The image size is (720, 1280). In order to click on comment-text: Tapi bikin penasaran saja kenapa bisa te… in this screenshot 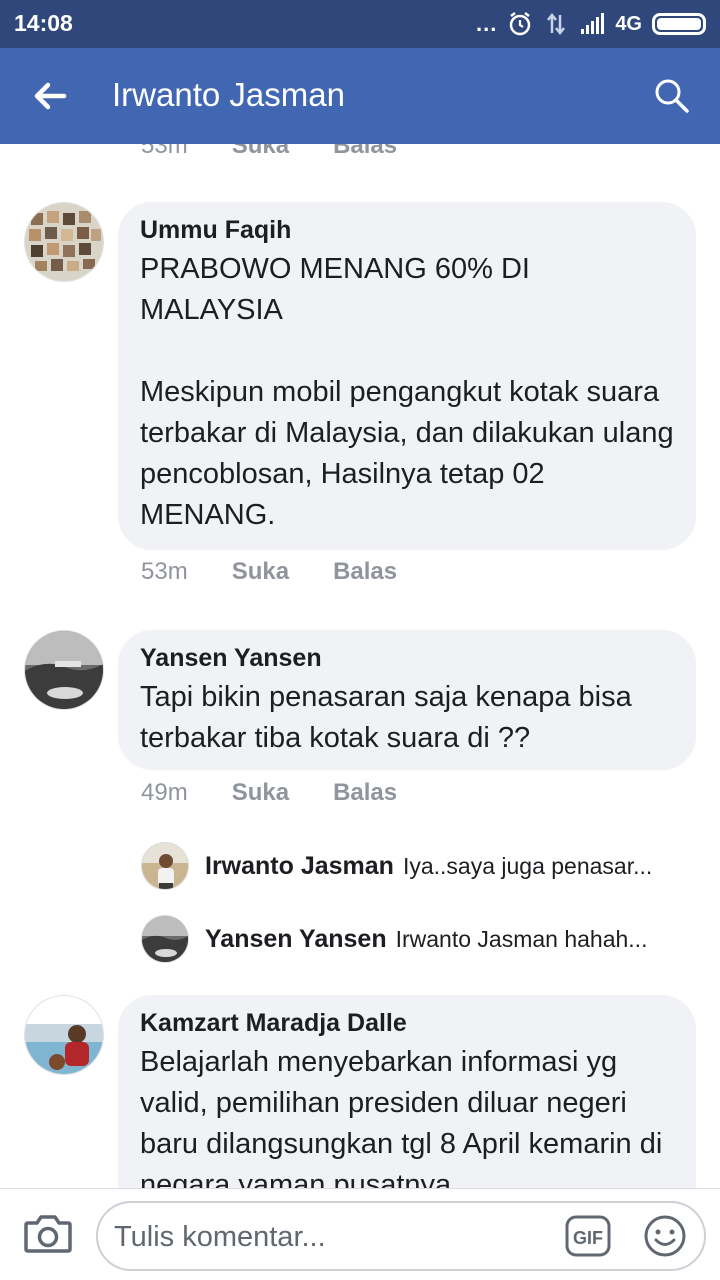, I will do `click(386, 717)`.